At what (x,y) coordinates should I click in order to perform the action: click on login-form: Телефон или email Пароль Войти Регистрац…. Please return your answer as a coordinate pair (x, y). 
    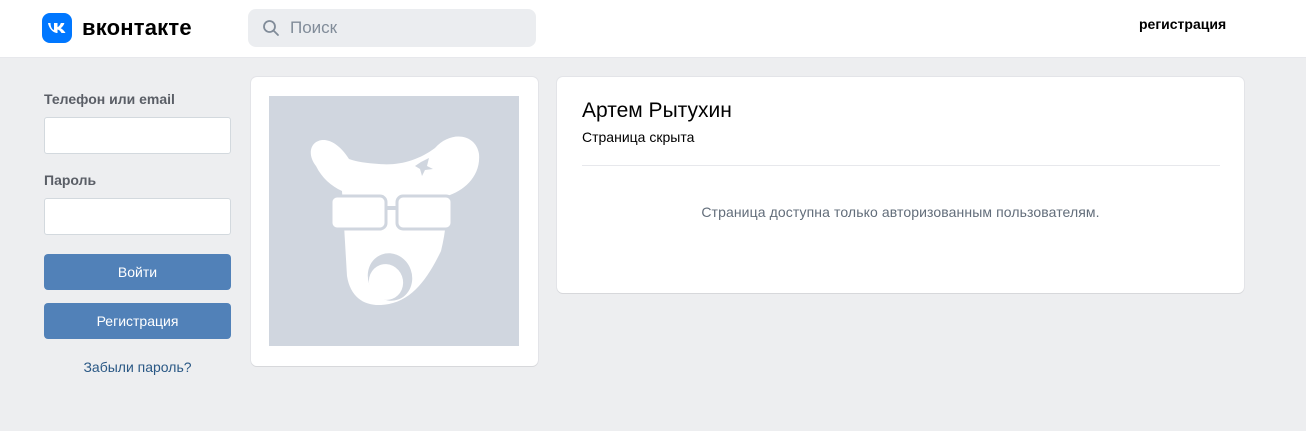
    Looking at the image, I should click on (137, 233).